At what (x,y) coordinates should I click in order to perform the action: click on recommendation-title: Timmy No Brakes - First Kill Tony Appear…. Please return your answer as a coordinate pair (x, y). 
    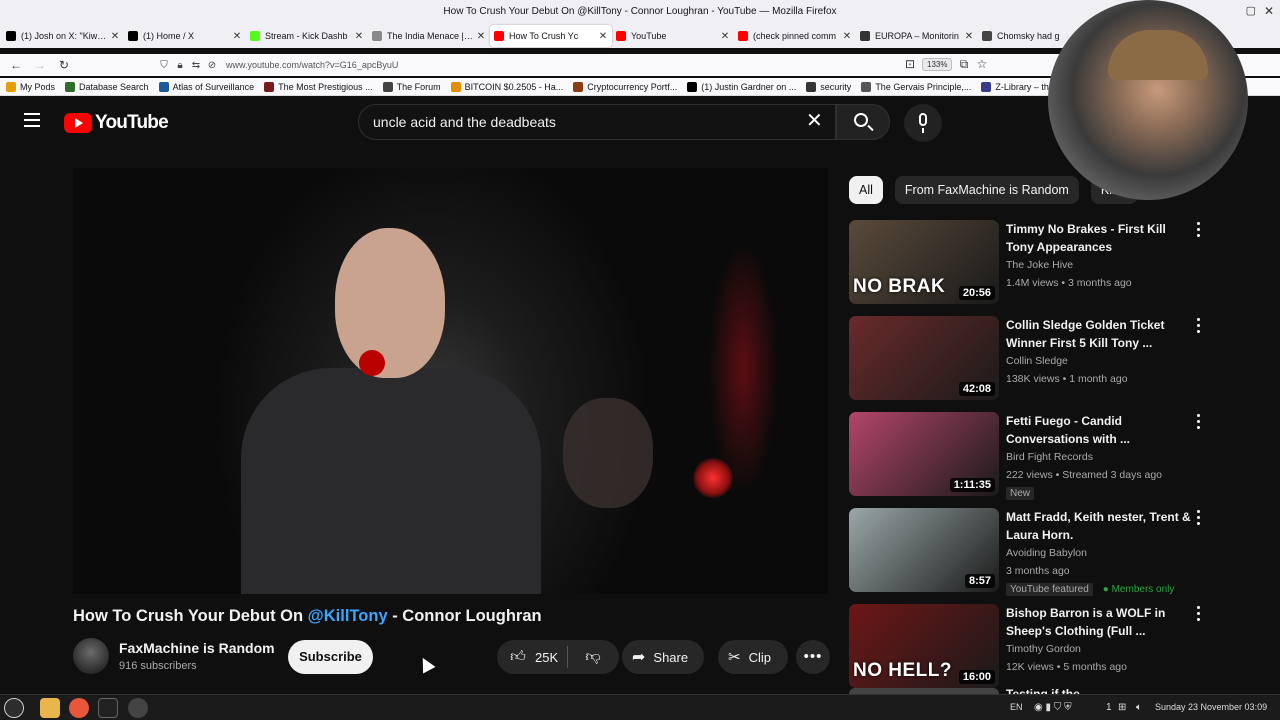
    Looking at the image, I should click on (1101, 238).